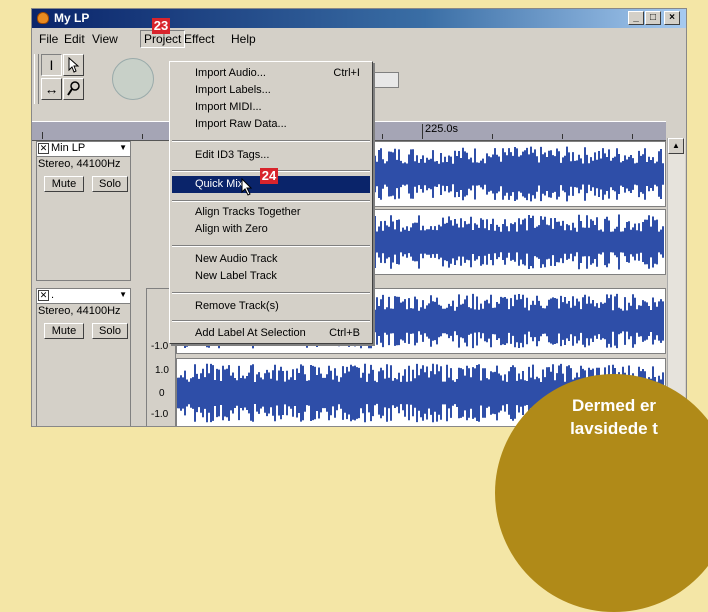 Image resolution: width=708 pixels, height=612 pixels. I want to click on promo-line-1: Dermed er, so click(614, 405).